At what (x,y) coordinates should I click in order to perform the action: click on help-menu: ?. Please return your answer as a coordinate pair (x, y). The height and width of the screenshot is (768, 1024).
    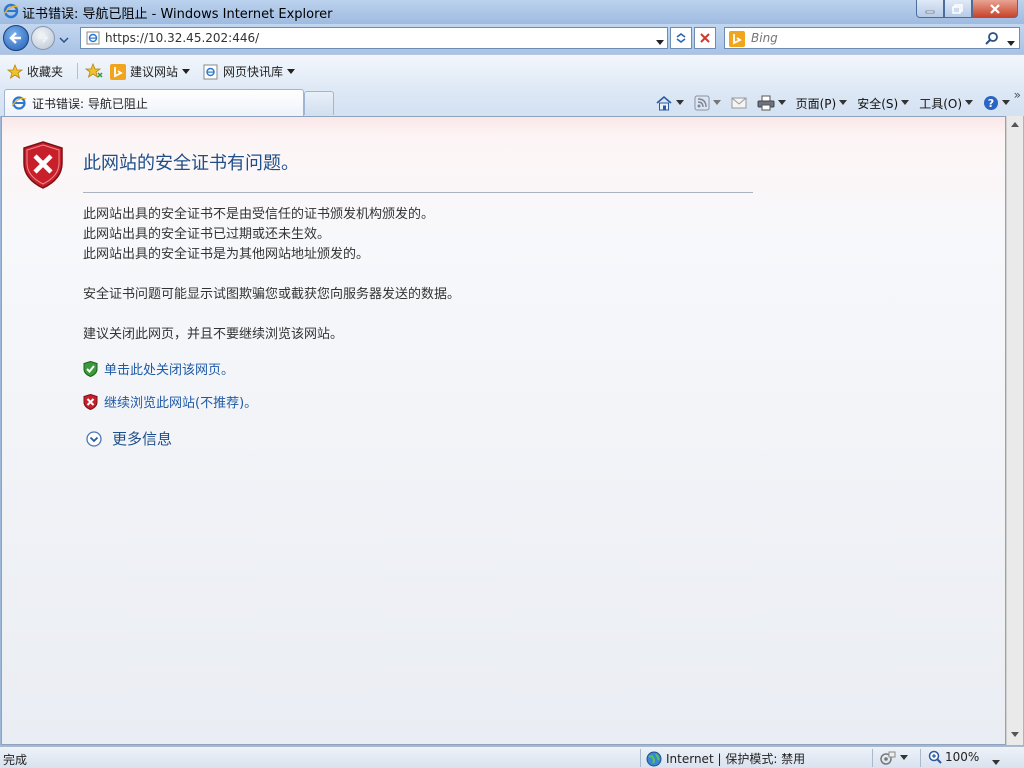
    Looking at the image, I should click on (996, 103).